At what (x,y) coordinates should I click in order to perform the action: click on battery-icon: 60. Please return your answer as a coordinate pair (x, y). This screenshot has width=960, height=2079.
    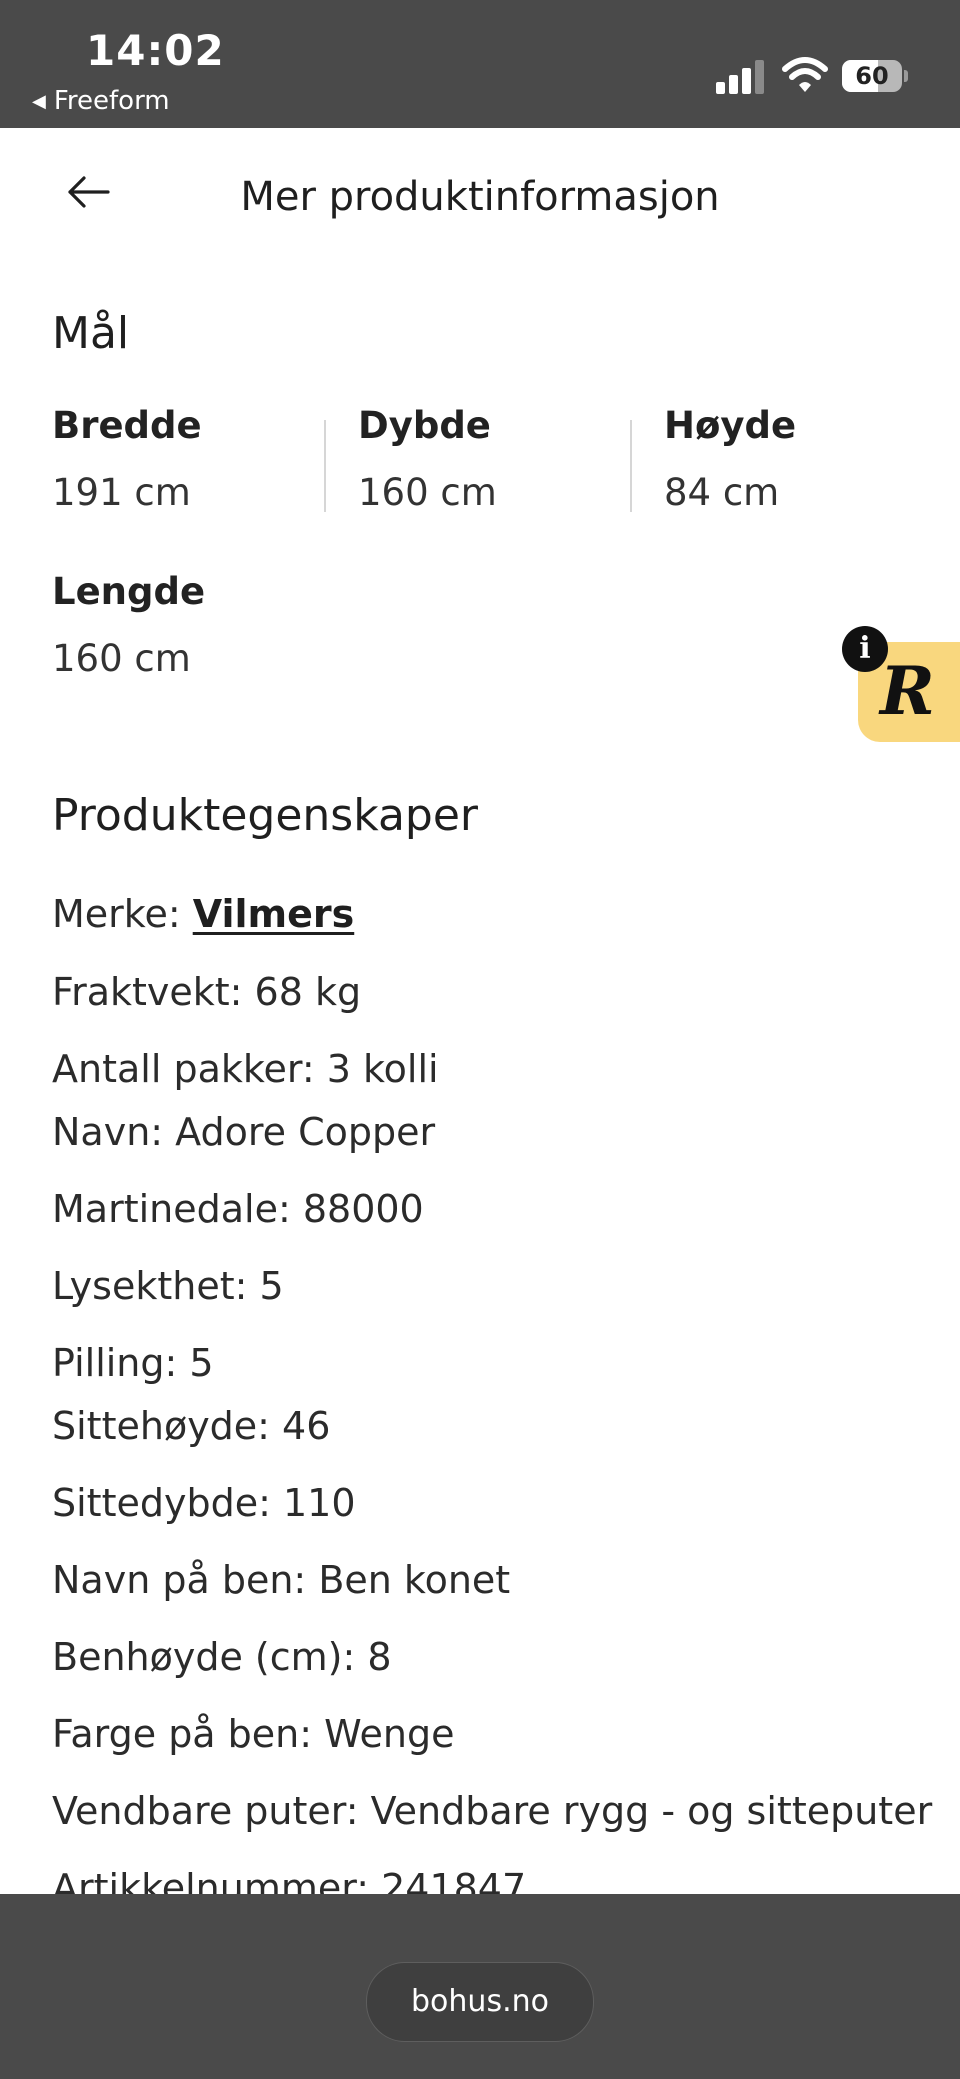
    Looking at the image, I should click on (875, 76).